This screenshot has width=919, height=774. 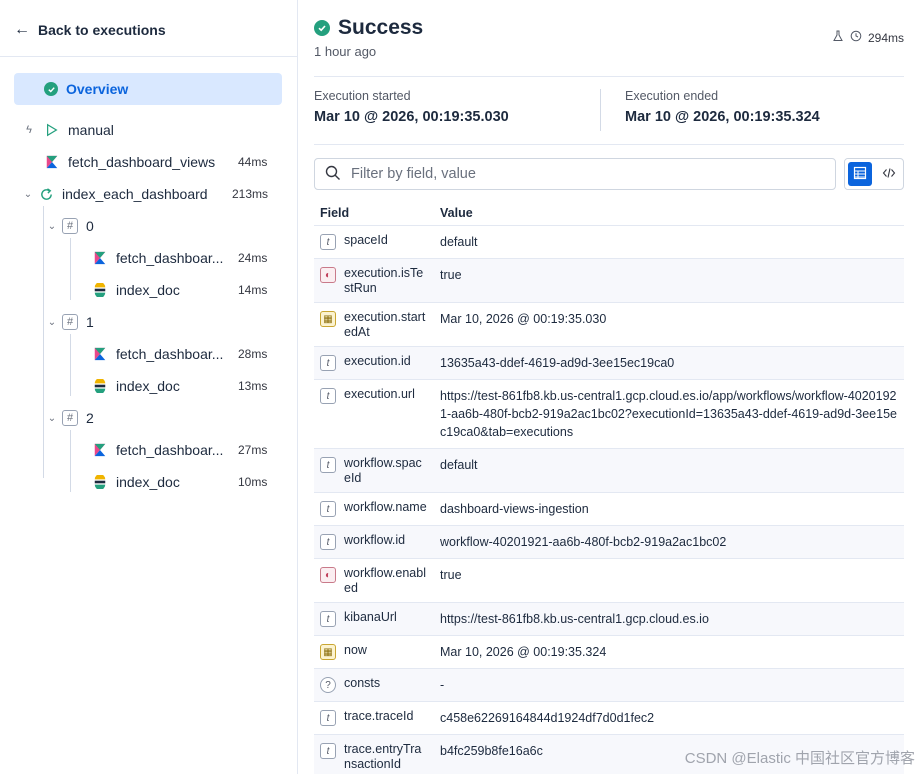 What do you see at coordinates (514, 509) in the screenshot?
I see `field-value: dashboard-views-ingestion` at bounding box center [514, 509].